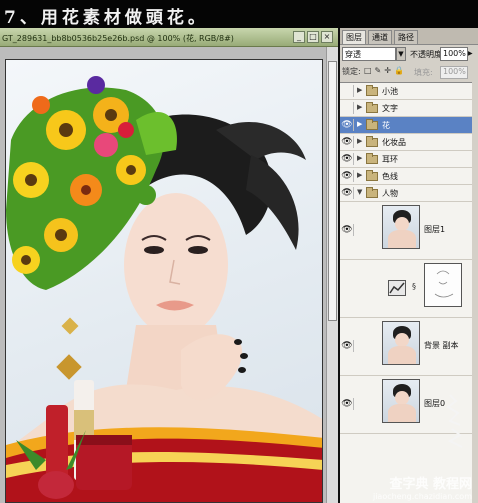 This screenshot has height=503, width=478. What do you see at coordinates (470, 53) in the screenshot?
I see `opacity-slider-icon: ▶` at bounding box center [470, 53].